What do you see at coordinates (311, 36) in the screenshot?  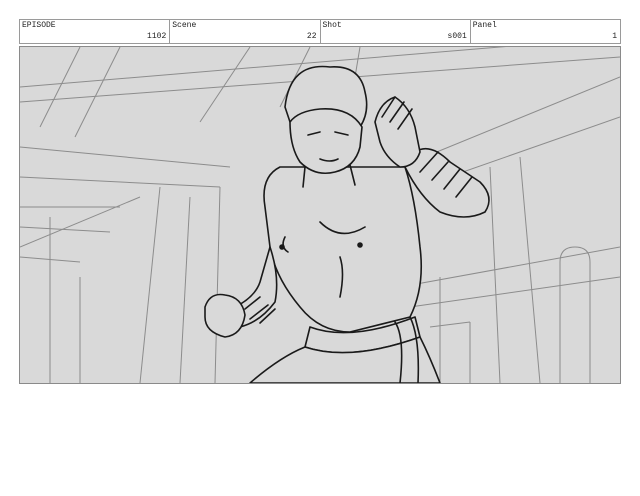 I see `scene-value: 22` at bounding box center [311, 36].